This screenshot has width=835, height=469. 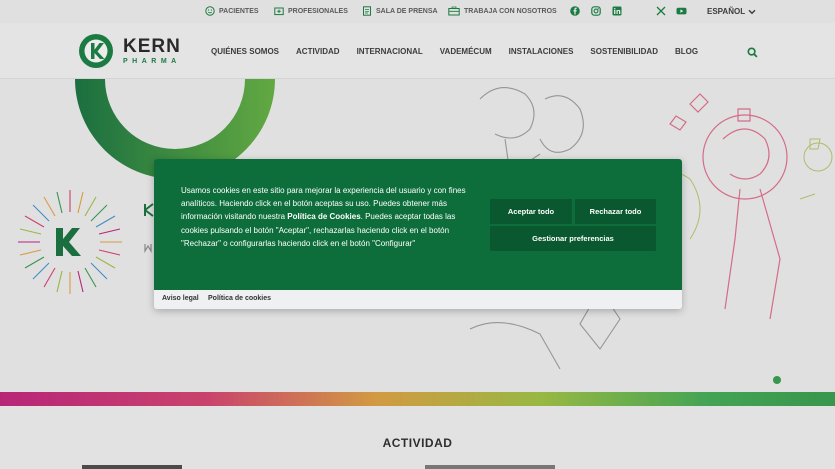 What do you see at coordinates (573, 238) in the screenshot?
I see `manage-preferences-button: Gestionar preferencias` at bounding box center [573, 238].